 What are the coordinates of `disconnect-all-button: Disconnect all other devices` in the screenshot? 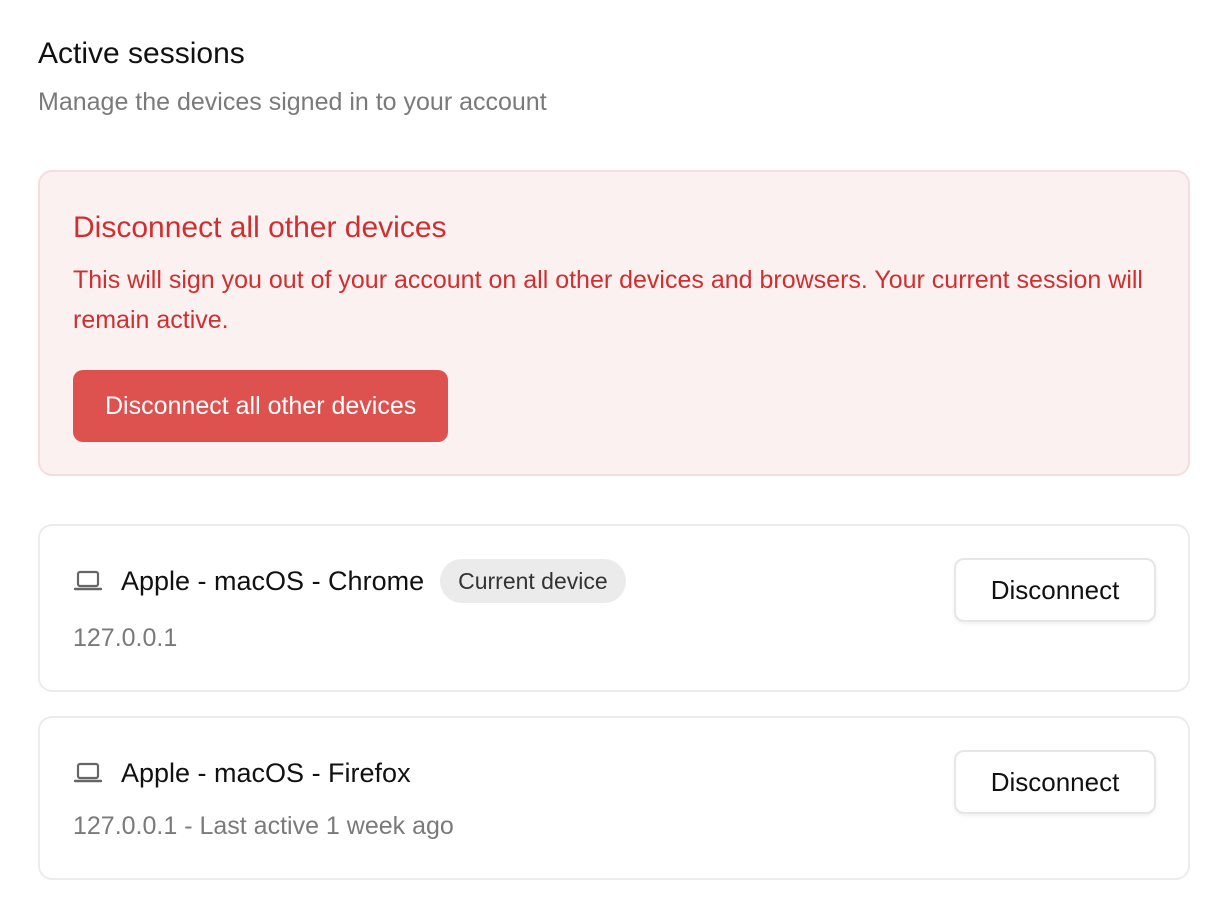 It's located at (261, 406).